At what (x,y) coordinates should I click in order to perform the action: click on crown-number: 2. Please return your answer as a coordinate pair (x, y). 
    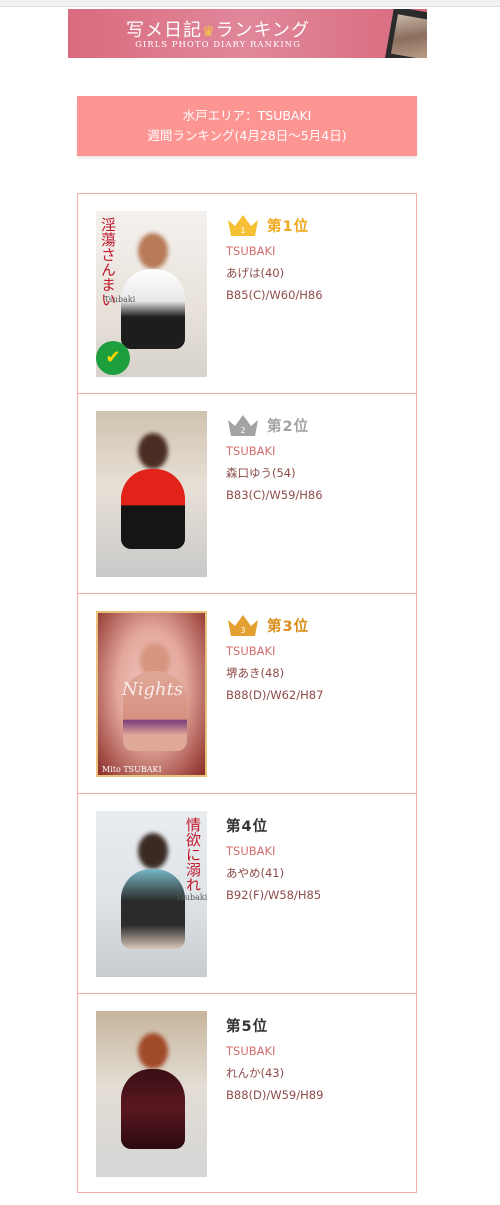
    Looking at the image, I should click on (242, 430).